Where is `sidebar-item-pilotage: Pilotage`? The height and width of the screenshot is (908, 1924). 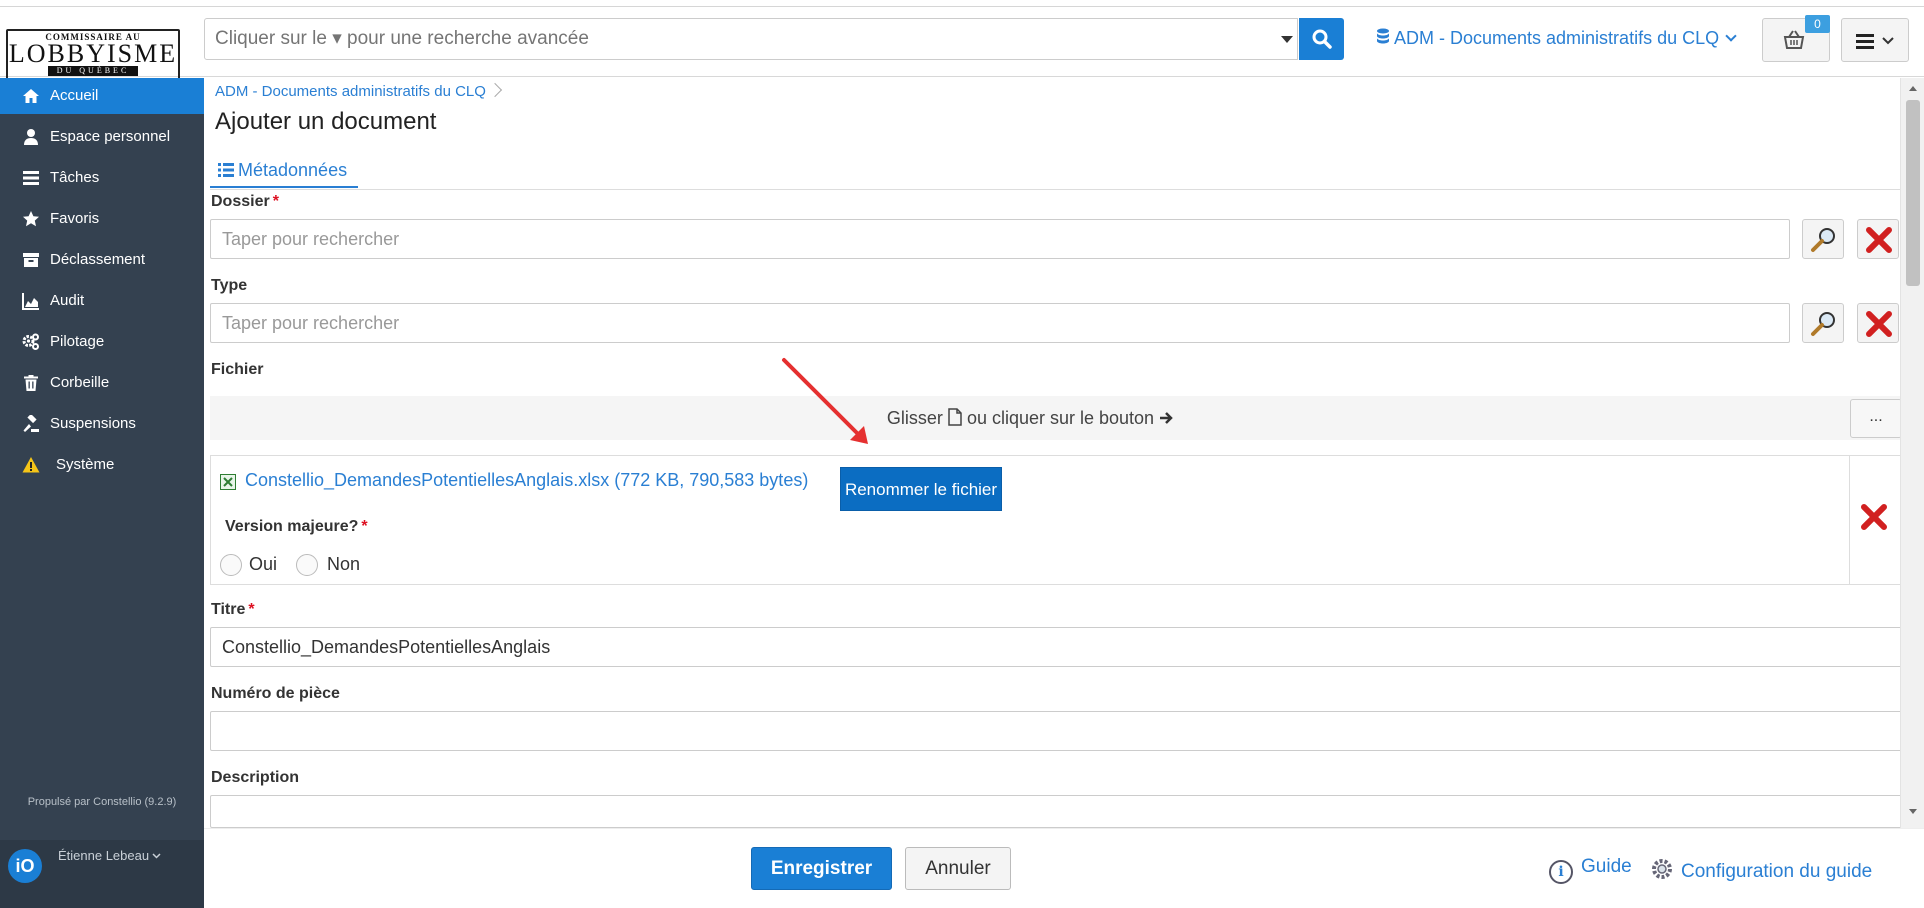
sidebar-item-pilotage: Pilotage is located at coordinates (102, 342).